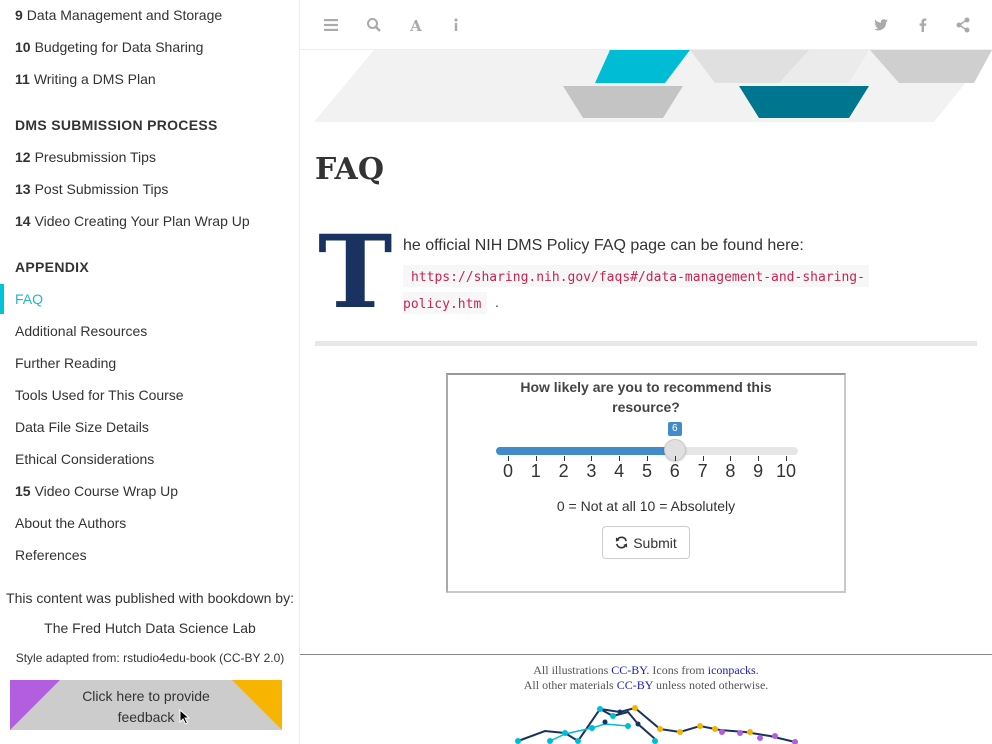 The width and height of the screenshot is (992, 744). What do you see at coordinates (29, 299) in the screenshot?
I see `sidebar-item-faq: FAQ` at bounding box center [29, 299].